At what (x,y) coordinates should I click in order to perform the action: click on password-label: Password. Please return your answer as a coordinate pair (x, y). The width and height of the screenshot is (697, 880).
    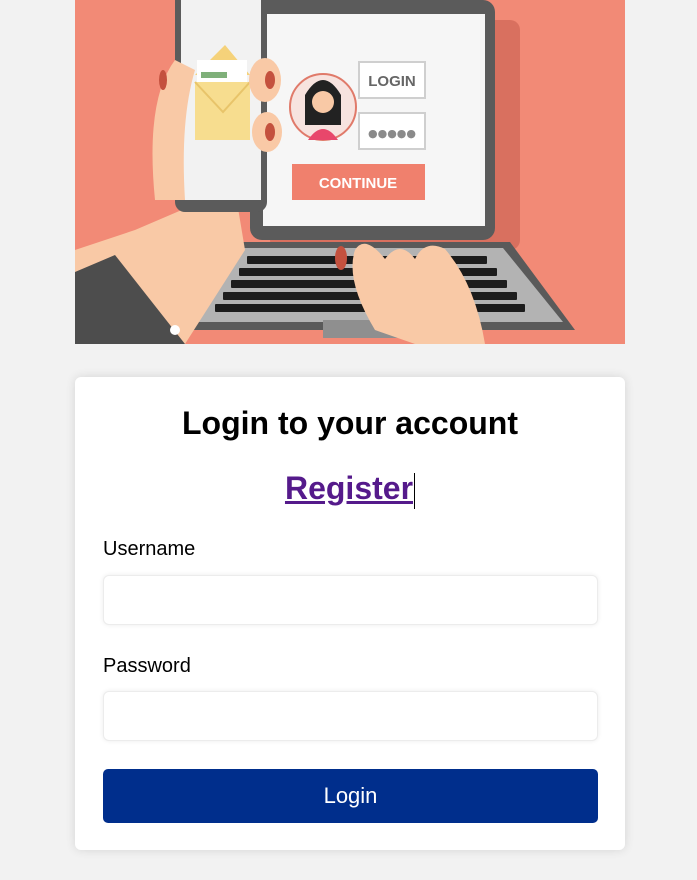
    Looking at the image, I should click on (147, 666).